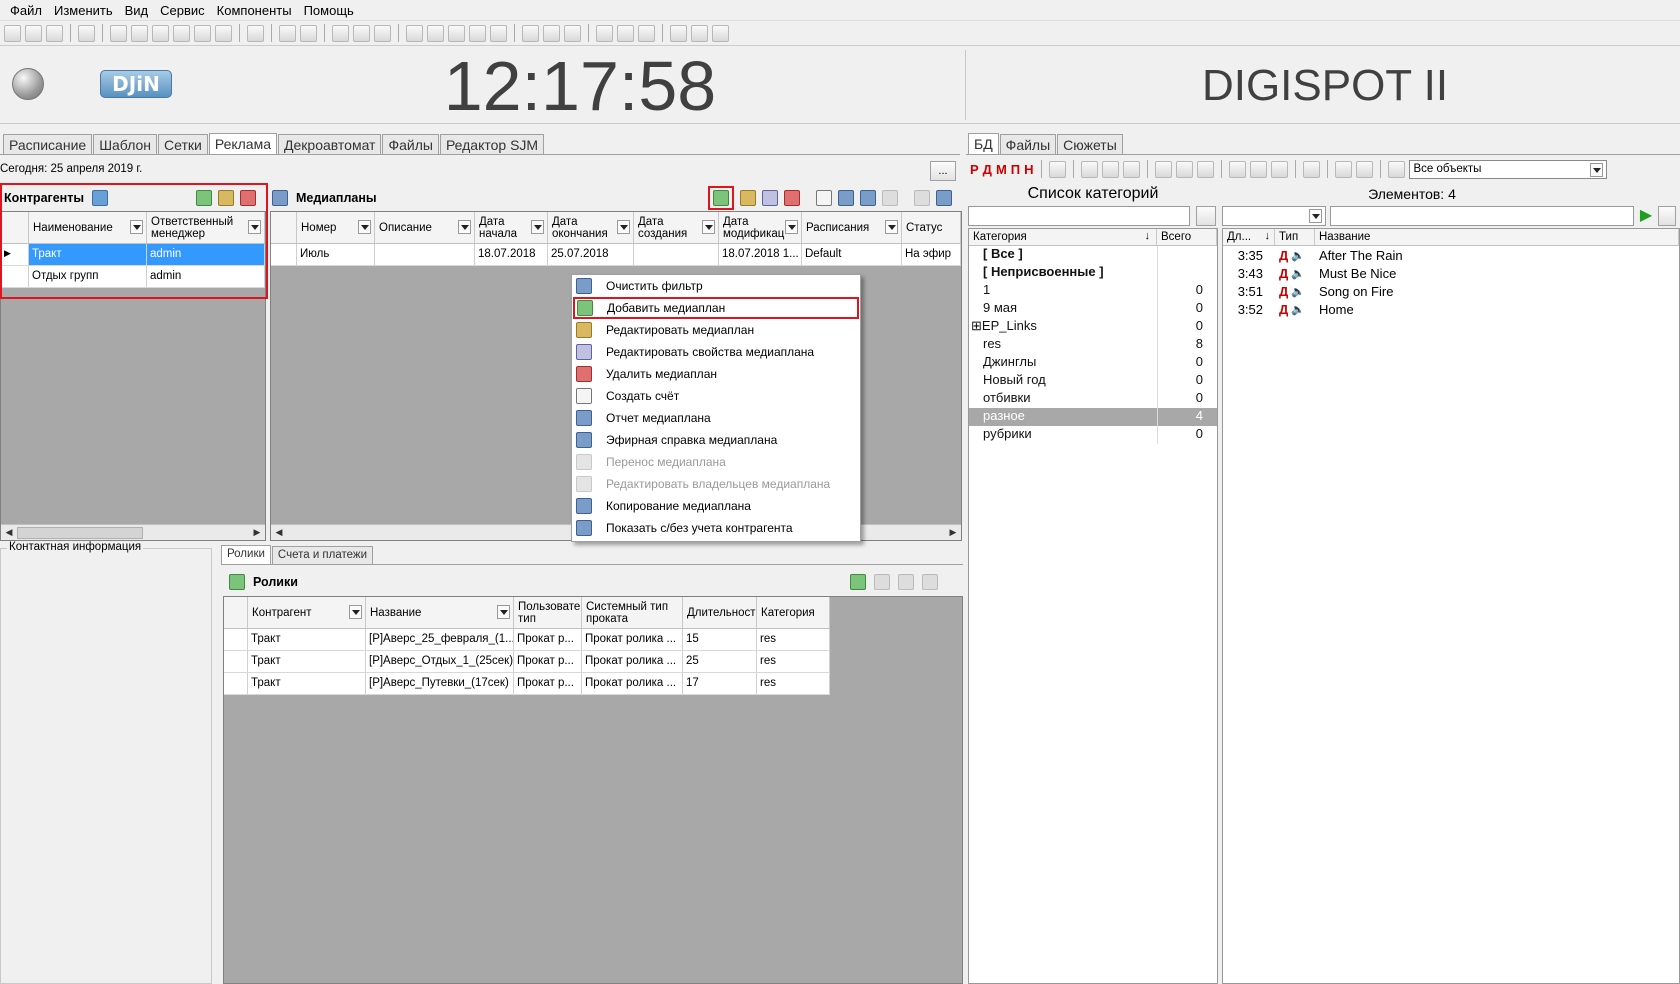 The width and height of the screenshot is (1680, 984). I want to click on menu-broadcast-report: Эфирная справка медиаплана, so click(716, 440).